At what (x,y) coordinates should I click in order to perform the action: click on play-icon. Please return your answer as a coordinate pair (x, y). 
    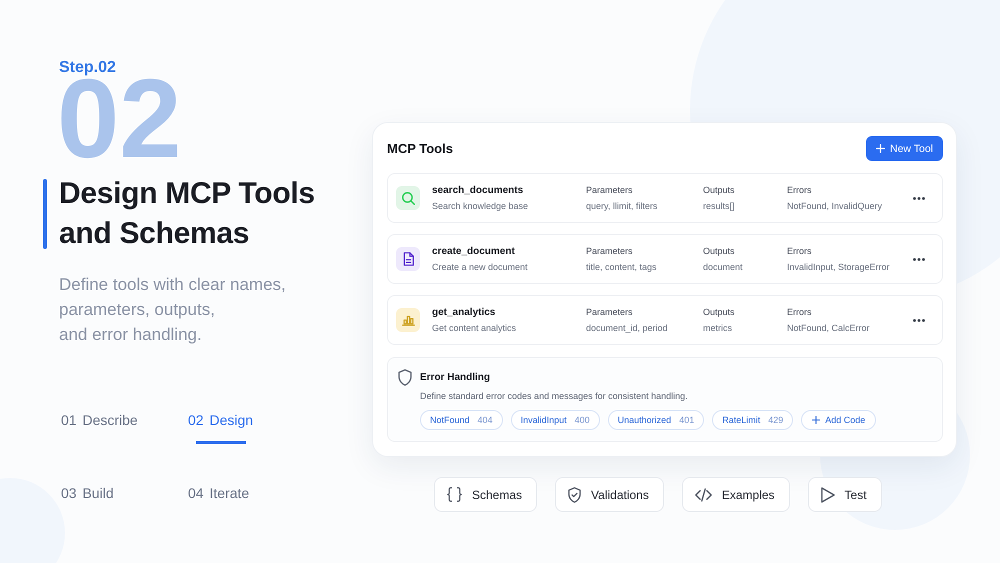
    Looking at the image, I should click on (827, 494).